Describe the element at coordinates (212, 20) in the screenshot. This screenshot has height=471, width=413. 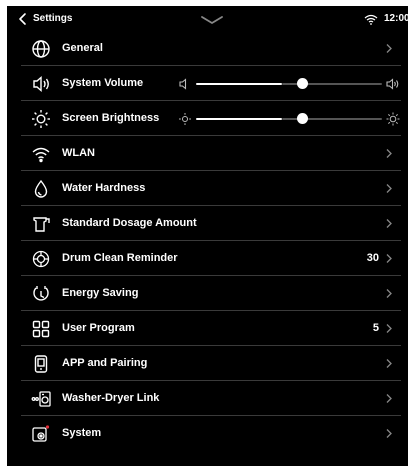
I see `pull-down-handle-icon` at that location.